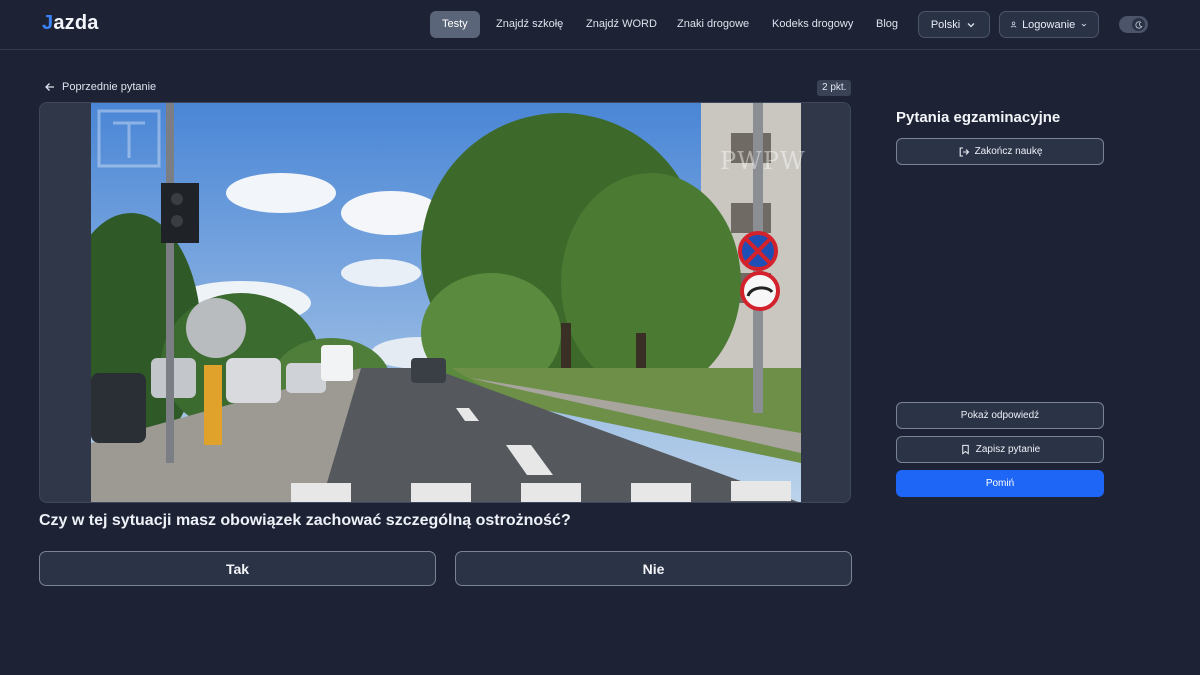 The image size is (1200, 675). What do you see at coordinates (529, 24) in the screenshot?
I see `nav-item-znajdz-szkole: Znajdź szkołę` at bounding box center [529, 24].